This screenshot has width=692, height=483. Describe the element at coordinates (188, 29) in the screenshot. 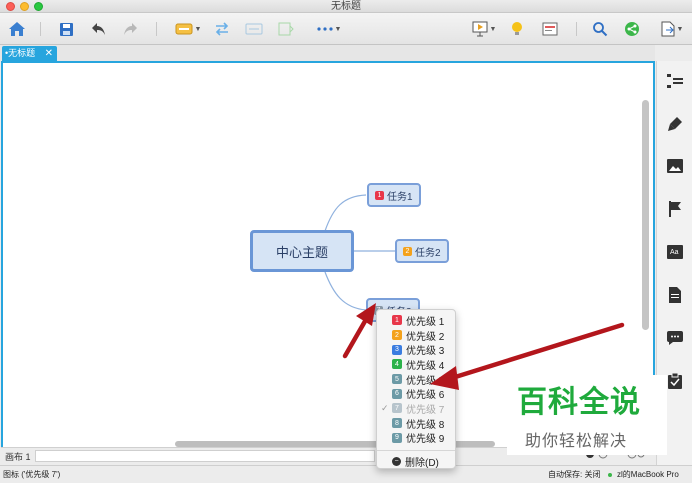

I see `insert-topic-icon: ▼` at that location.